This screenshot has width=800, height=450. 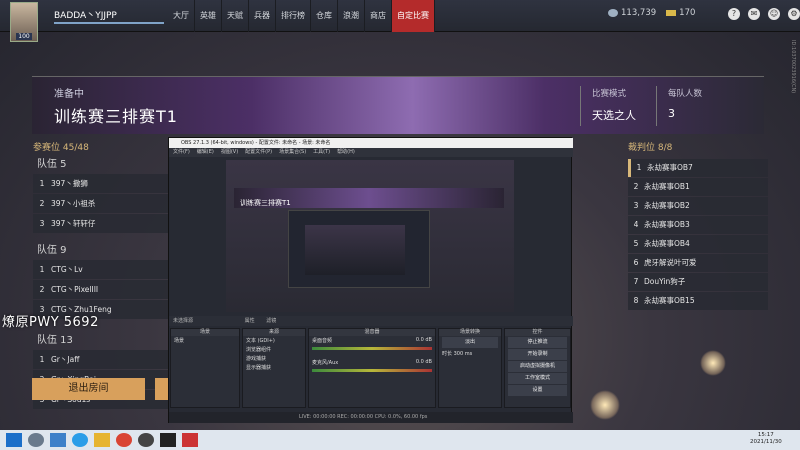 I want to click on per-team-value: 3, so click(x=671, y=113).